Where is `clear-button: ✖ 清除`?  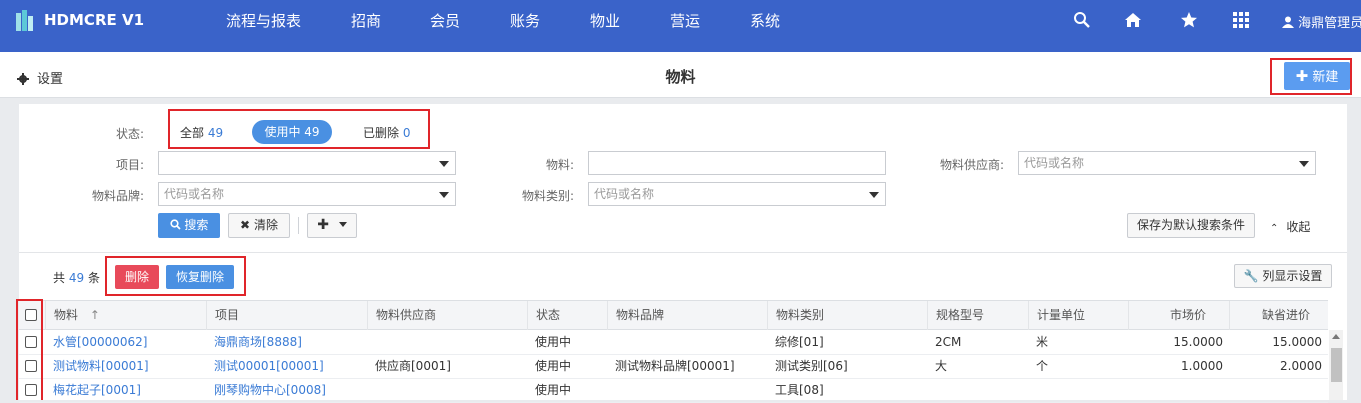
clear-button: ✖ 清除 is located at coordinates (259, 225).